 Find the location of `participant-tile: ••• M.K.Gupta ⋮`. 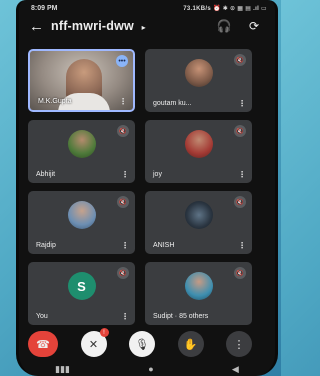

participant-tile: ••• M.K.Gupta ⋮ is located at coordinates (81, 80).